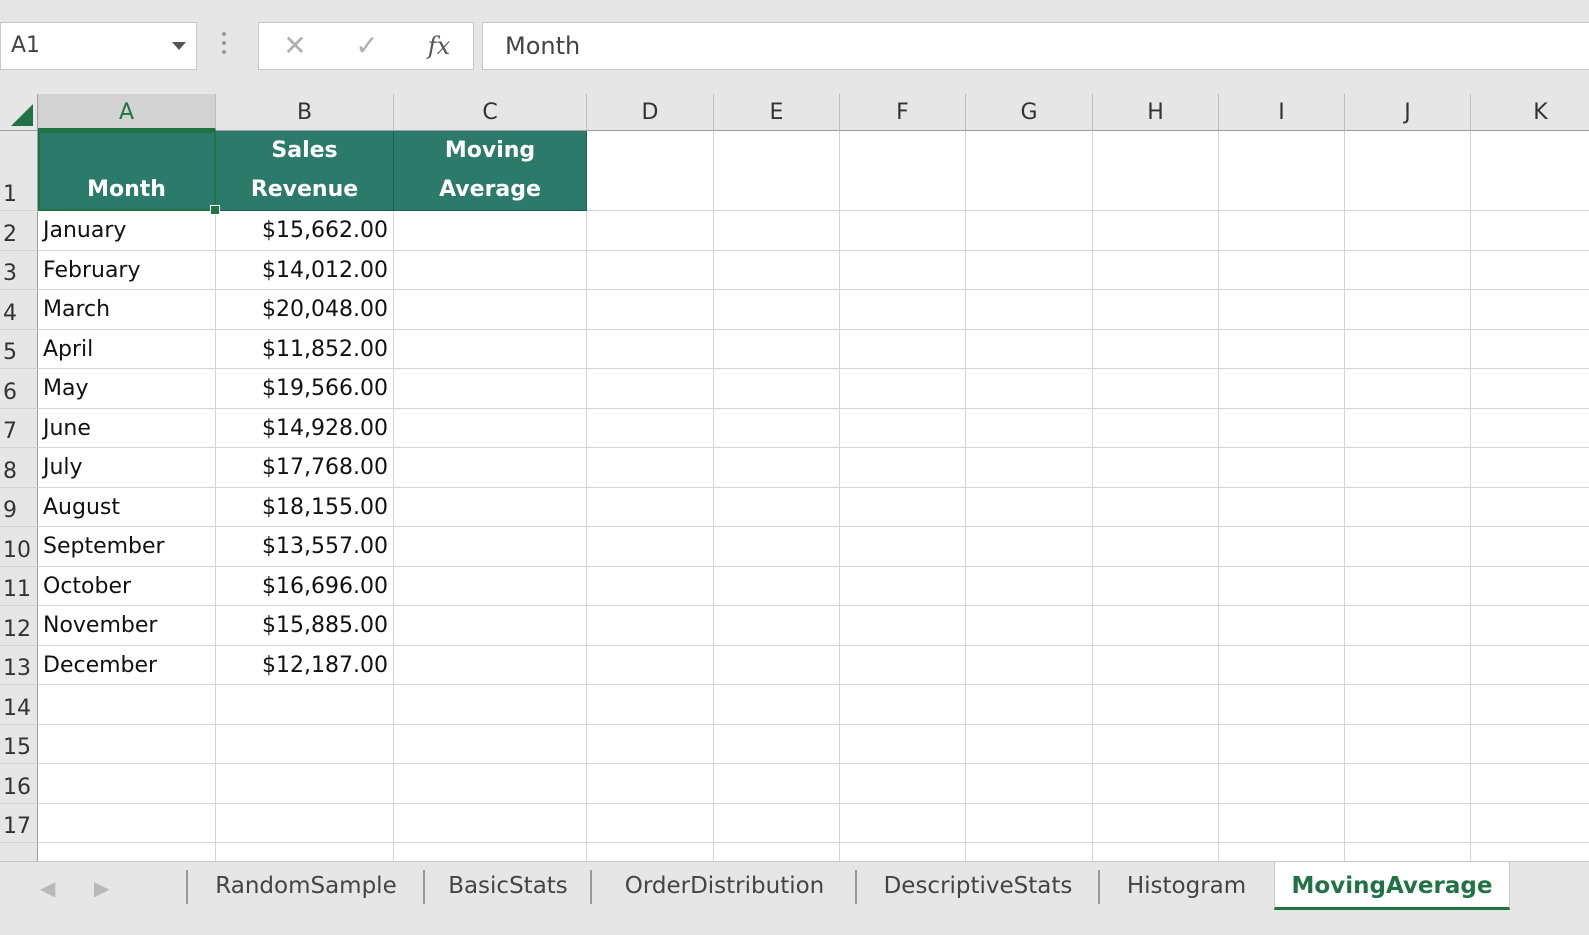 Image resolution: width=1589 pixels, height=935 pixels. I want to click on cell-b5: $11,852.00, so click(305, 349).